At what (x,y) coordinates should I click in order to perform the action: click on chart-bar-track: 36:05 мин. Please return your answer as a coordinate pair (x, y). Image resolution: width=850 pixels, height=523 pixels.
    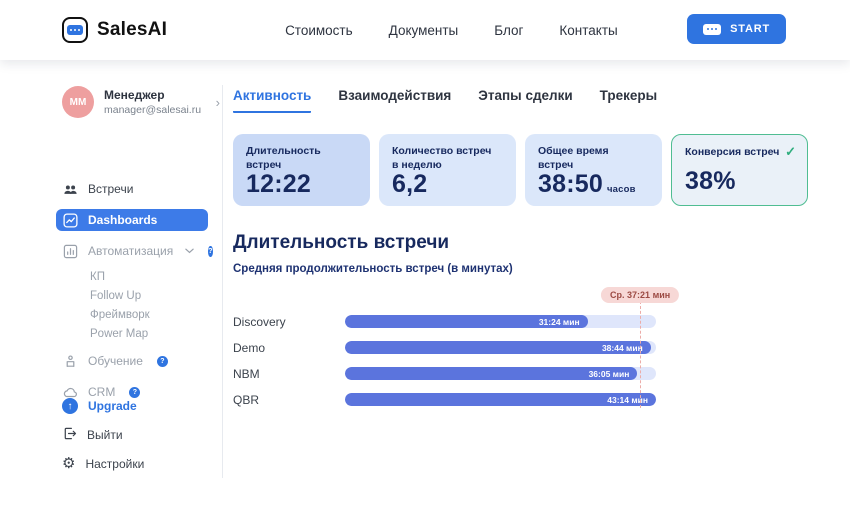
    Looking at the image, I should click on (500, 373).